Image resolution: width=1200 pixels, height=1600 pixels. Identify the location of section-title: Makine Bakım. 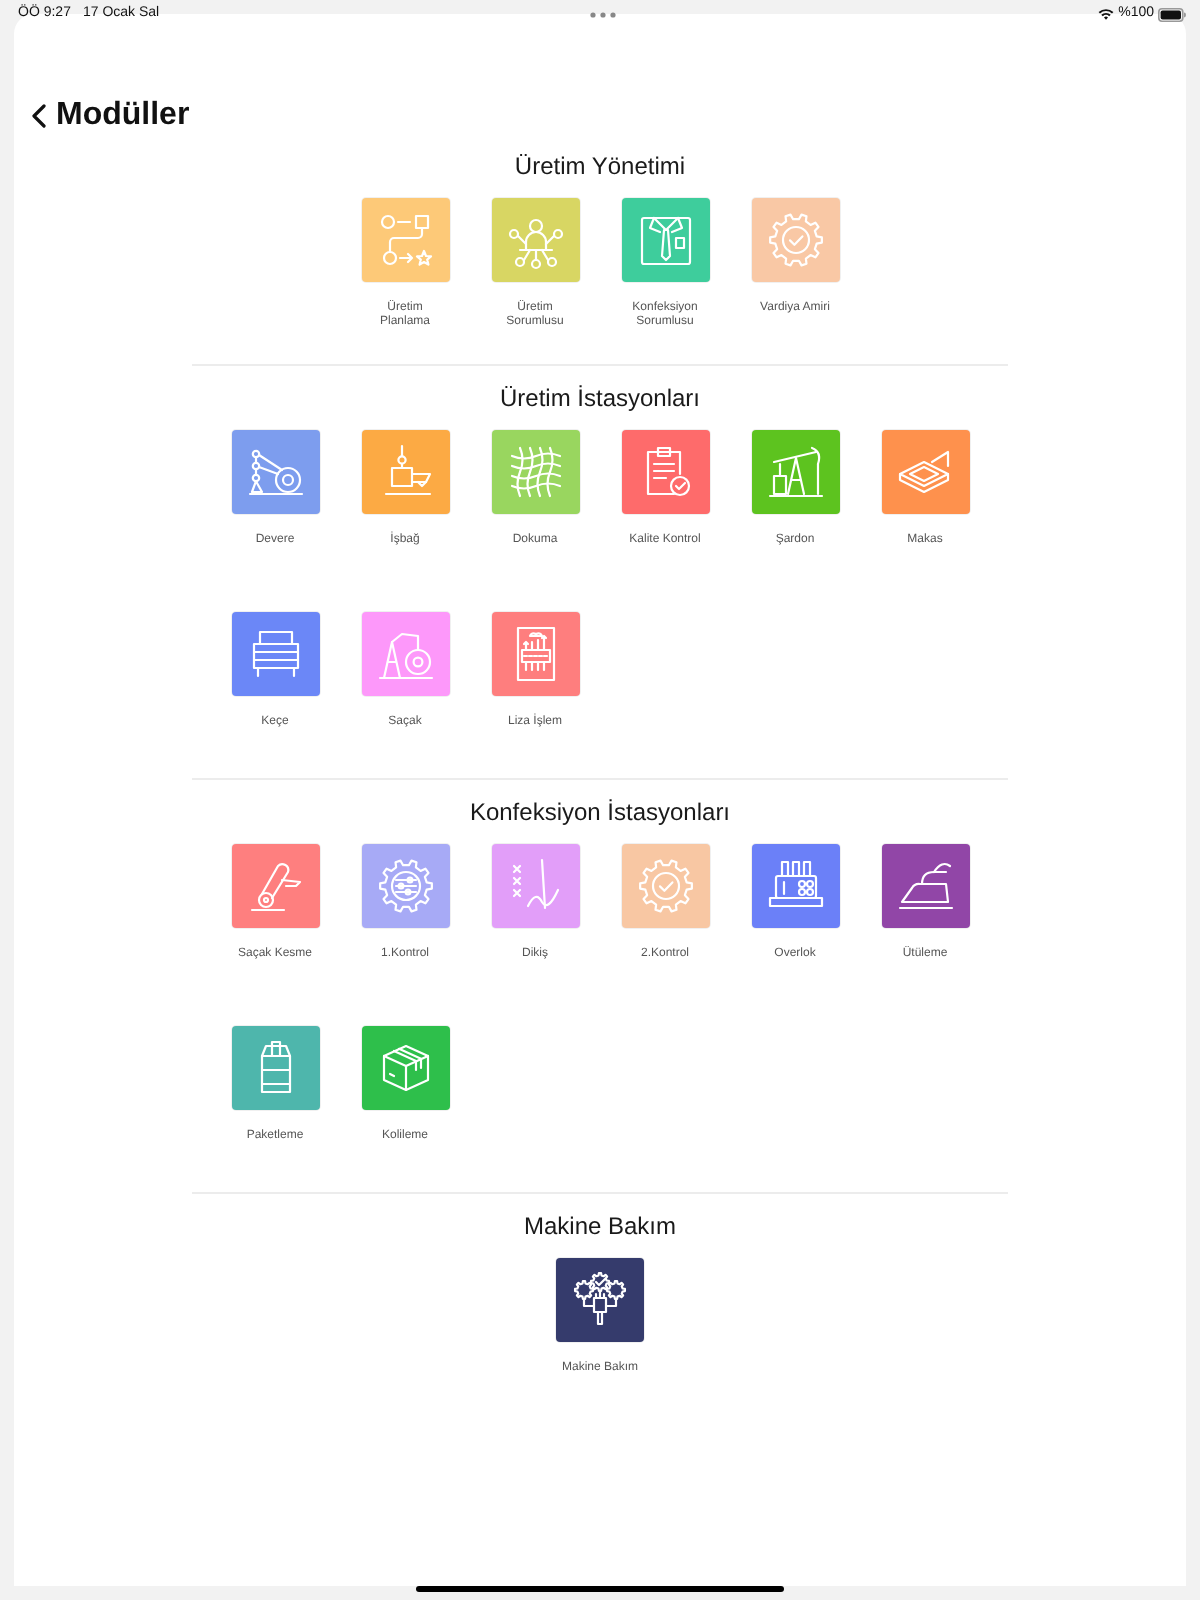
(600, 1226).